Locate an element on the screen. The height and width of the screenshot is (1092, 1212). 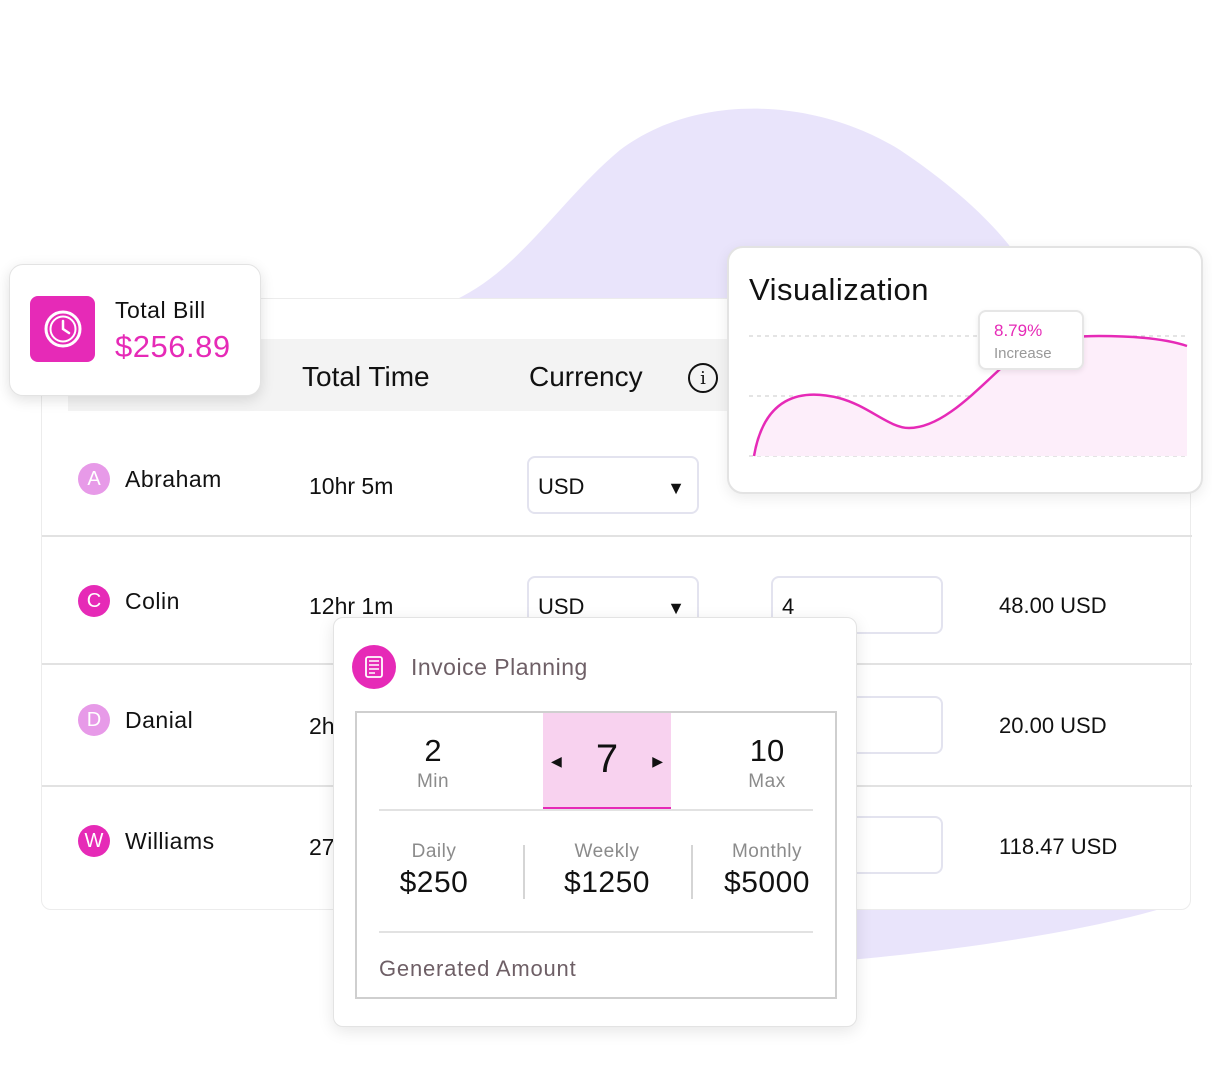
min-value: 2 is located at coordinates (433, 750).